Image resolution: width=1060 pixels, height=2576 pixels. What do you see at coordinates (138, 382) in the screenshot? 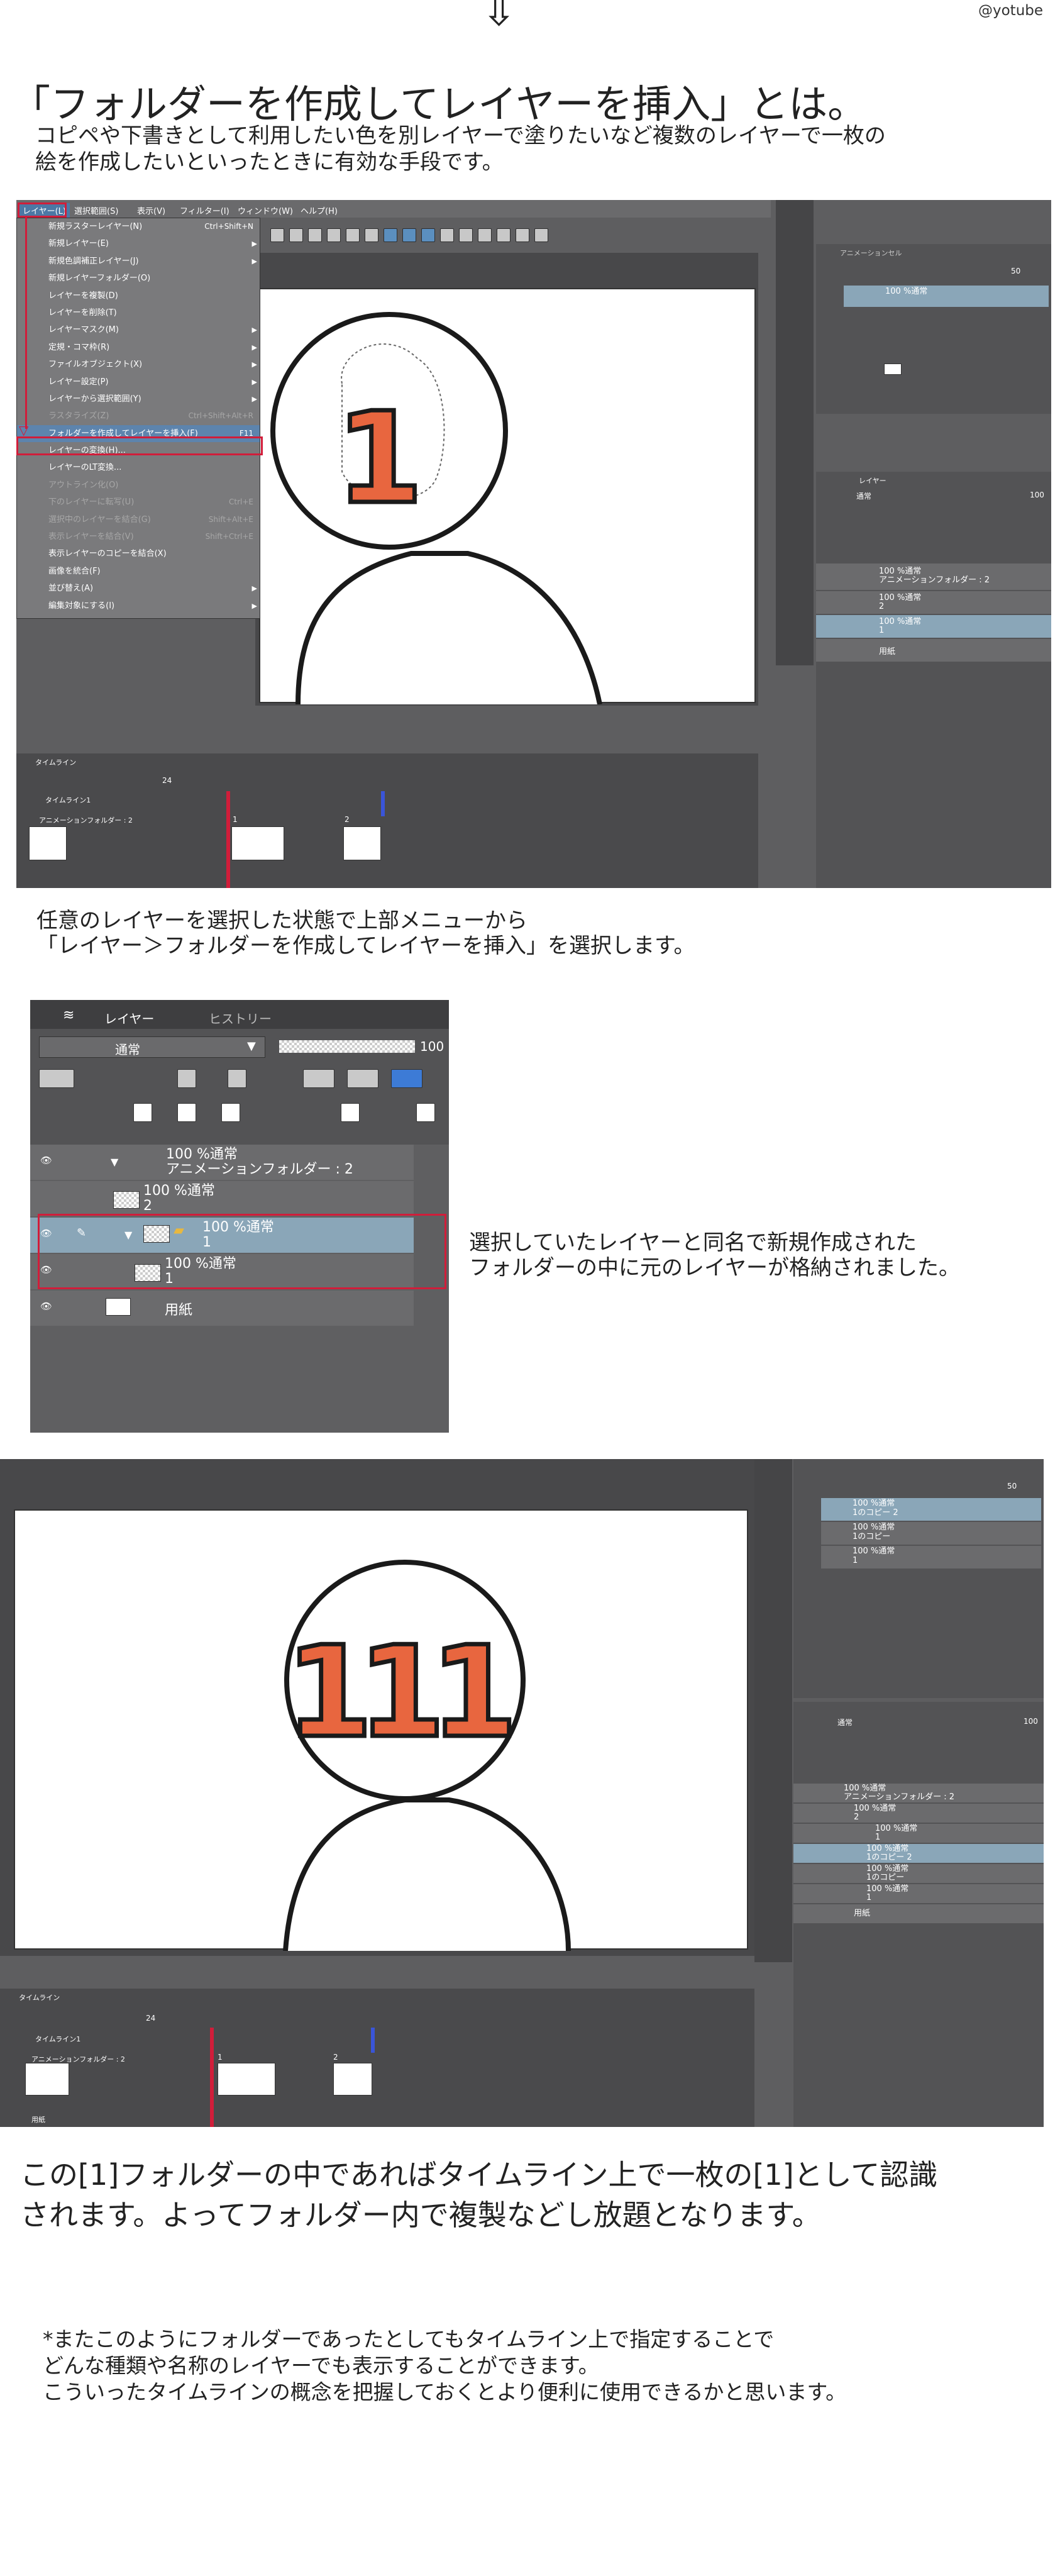
I see `menu-item: レイヤー設定(P) ▶` at bounding box center [138, 382].